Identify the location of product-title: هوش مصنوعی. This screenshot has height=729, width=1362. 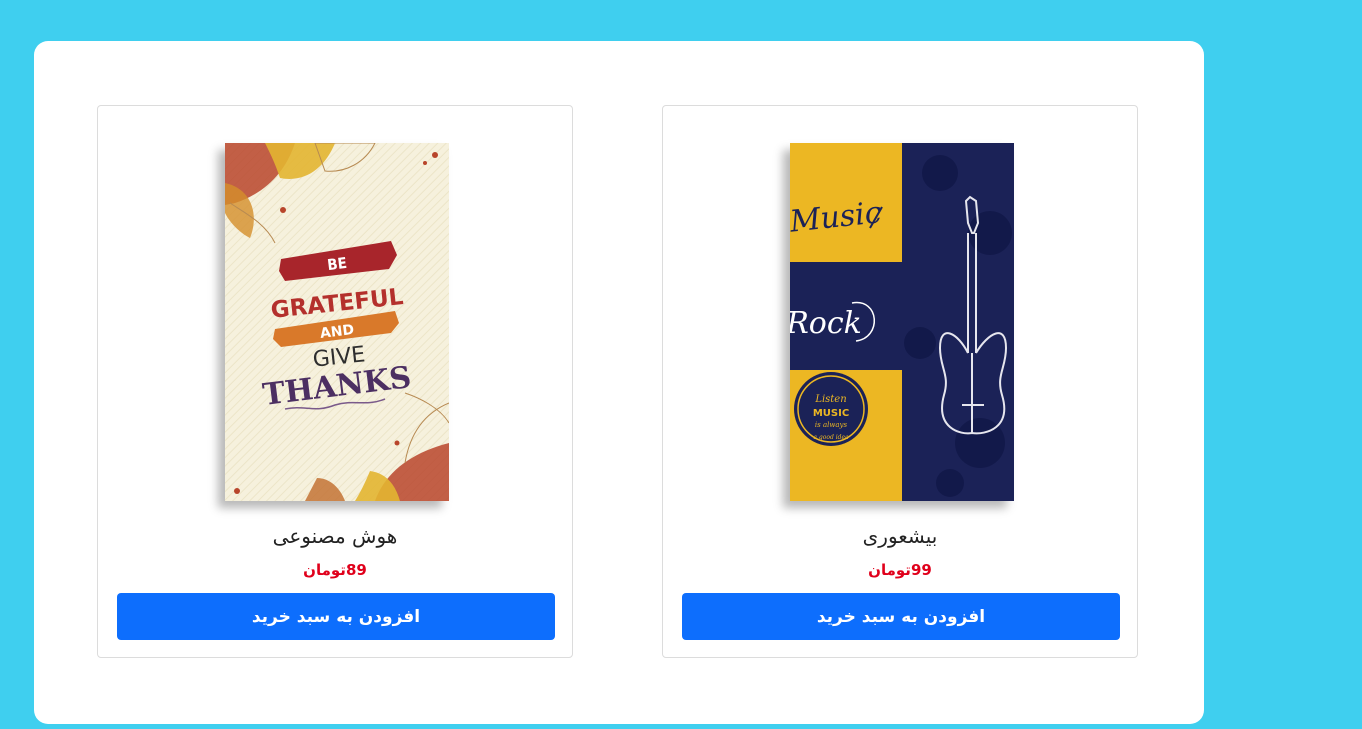
(335, 536).